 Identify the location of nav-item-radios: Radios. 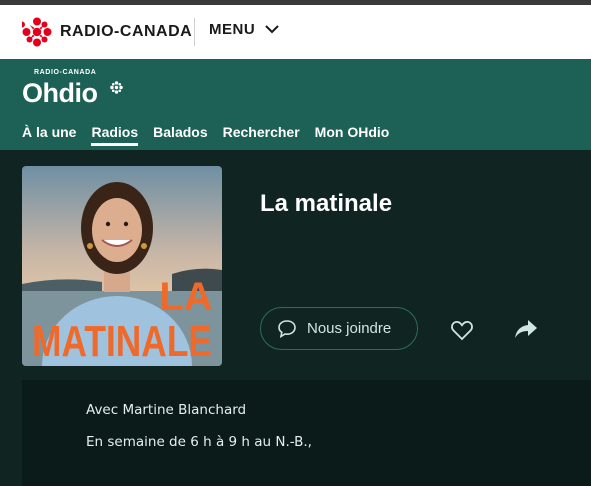
(114, 135).